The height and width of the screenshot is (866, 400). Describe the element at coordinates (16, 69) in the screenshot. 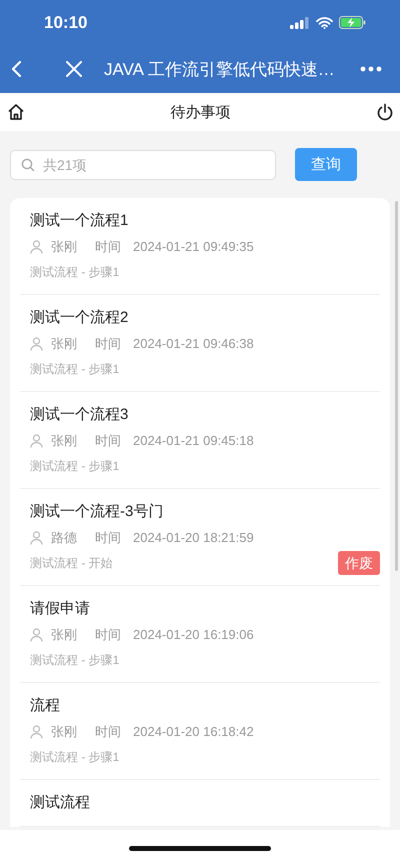

I see `back-icon` at that location.